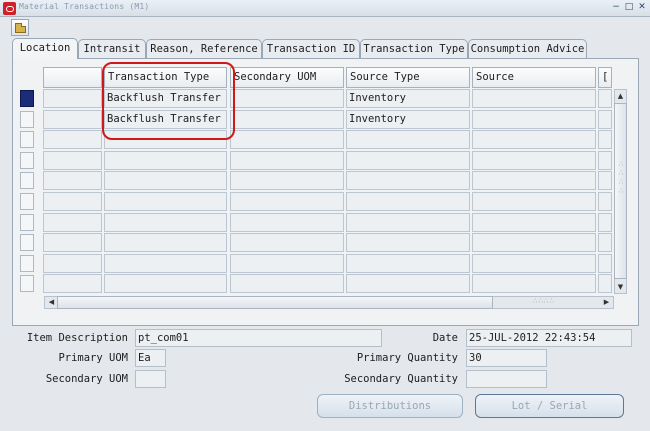 This screenshot has height=431, width=650. What do you see at coordinates (642, 8) in the screenshot?
I see `close-icon: ✕` at bounding box center [642, 8].